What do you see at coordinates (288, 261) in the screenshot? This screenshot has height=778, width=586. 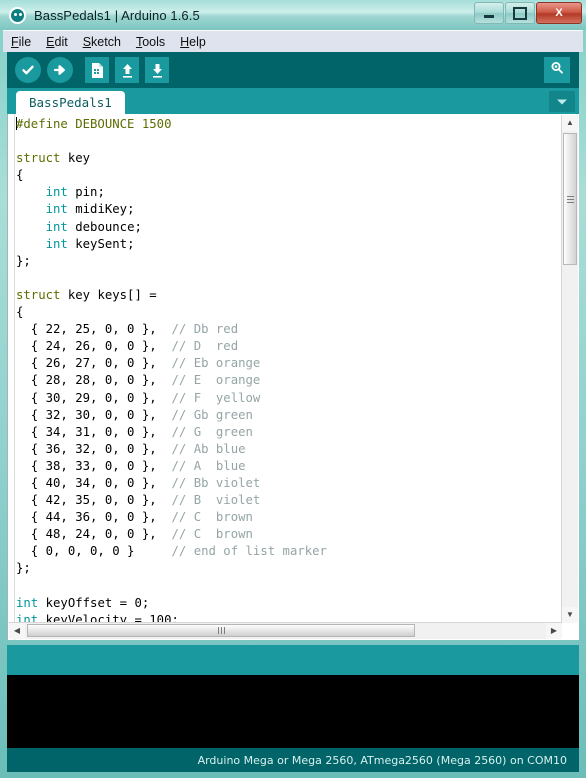 I see `code-line: };` at bounding box center [288, 261].